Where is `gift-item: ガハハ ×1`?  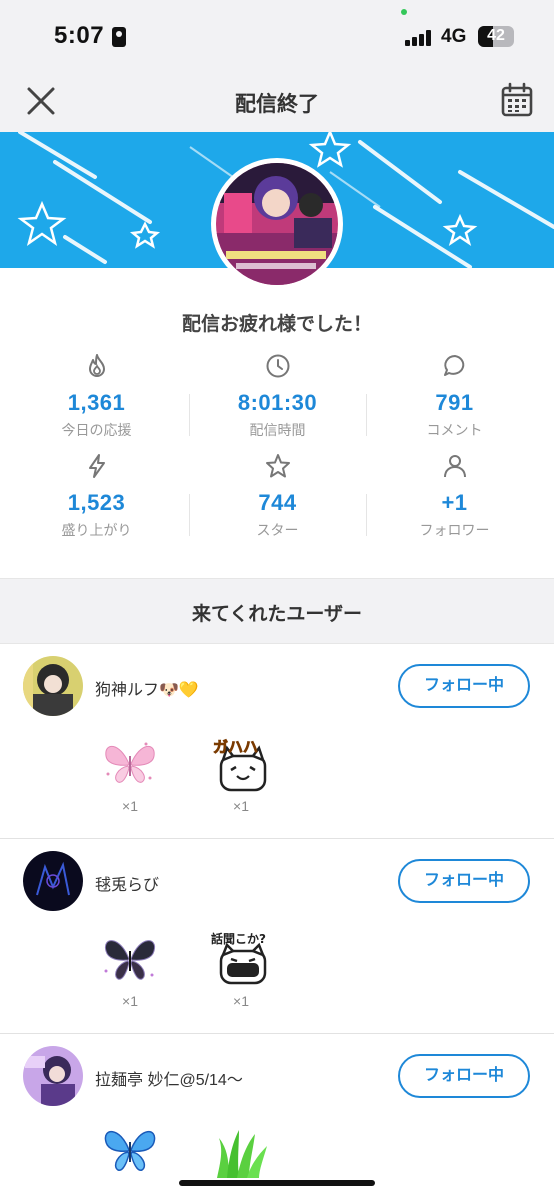 gift-item: ガハハ ×1 is located at coordinates (241, 774).